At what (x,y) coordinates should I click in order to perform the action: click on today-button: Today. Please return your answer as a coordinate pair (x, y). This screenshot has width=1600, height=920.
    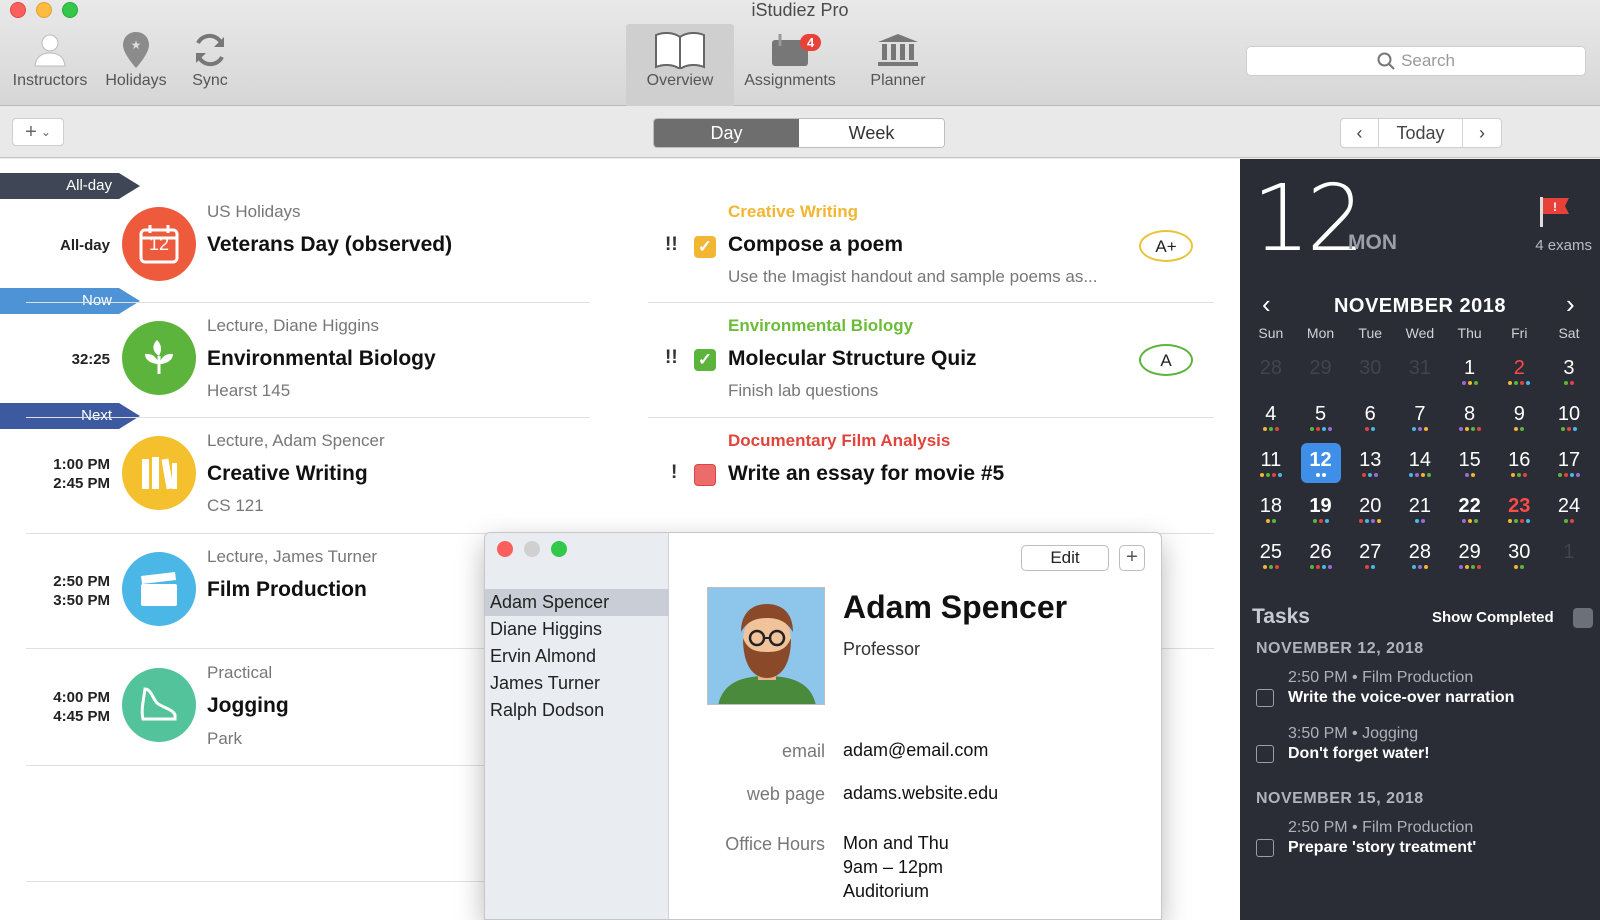
    Looking at the image, I should click on (1421, 133).